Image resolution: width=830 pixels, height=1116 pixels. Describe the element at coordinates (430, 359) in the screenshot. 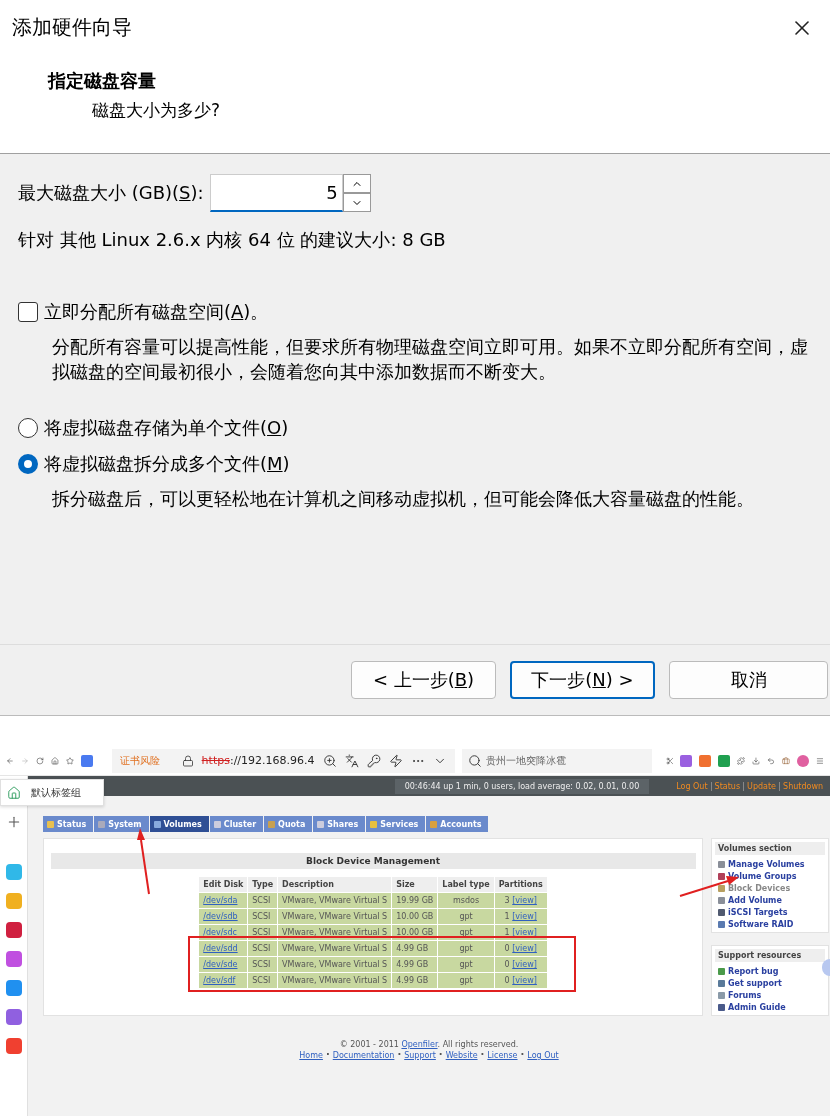

I see `option-description: 分配所有容量可以提高性能，但要求所有物理磁盘空间立即可用。如果不立即分配所有空间，虚拟磁盘的空间最初很小，会随着您向其中添加数据而不断变大。` at that location.